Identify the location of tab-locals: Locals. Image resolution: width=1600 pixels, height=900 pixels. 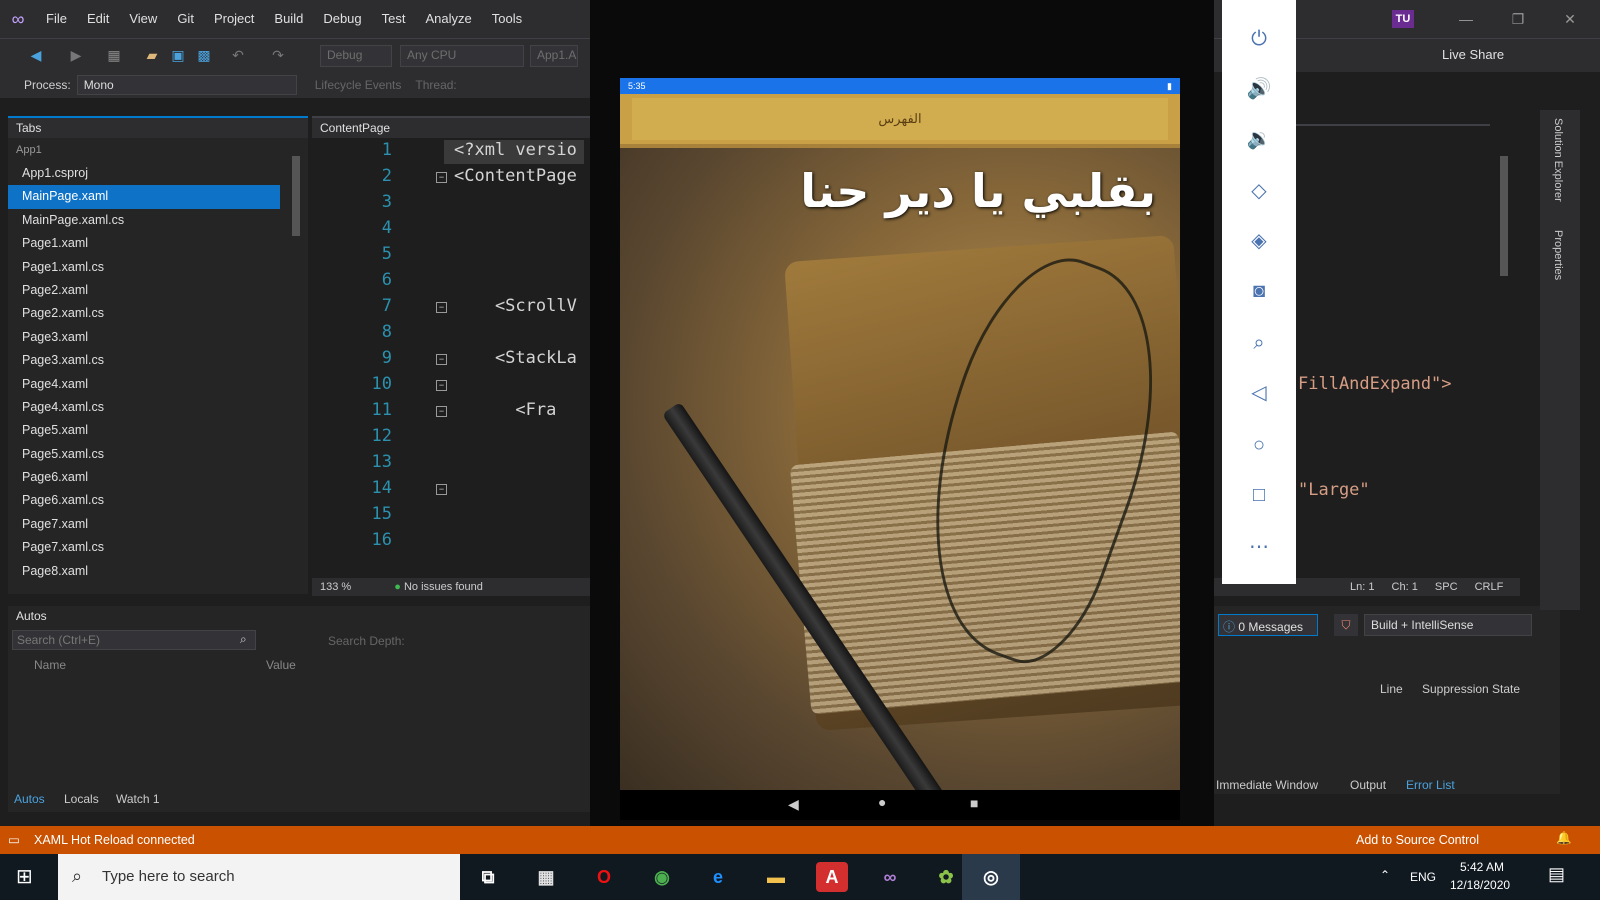
(81, 799).